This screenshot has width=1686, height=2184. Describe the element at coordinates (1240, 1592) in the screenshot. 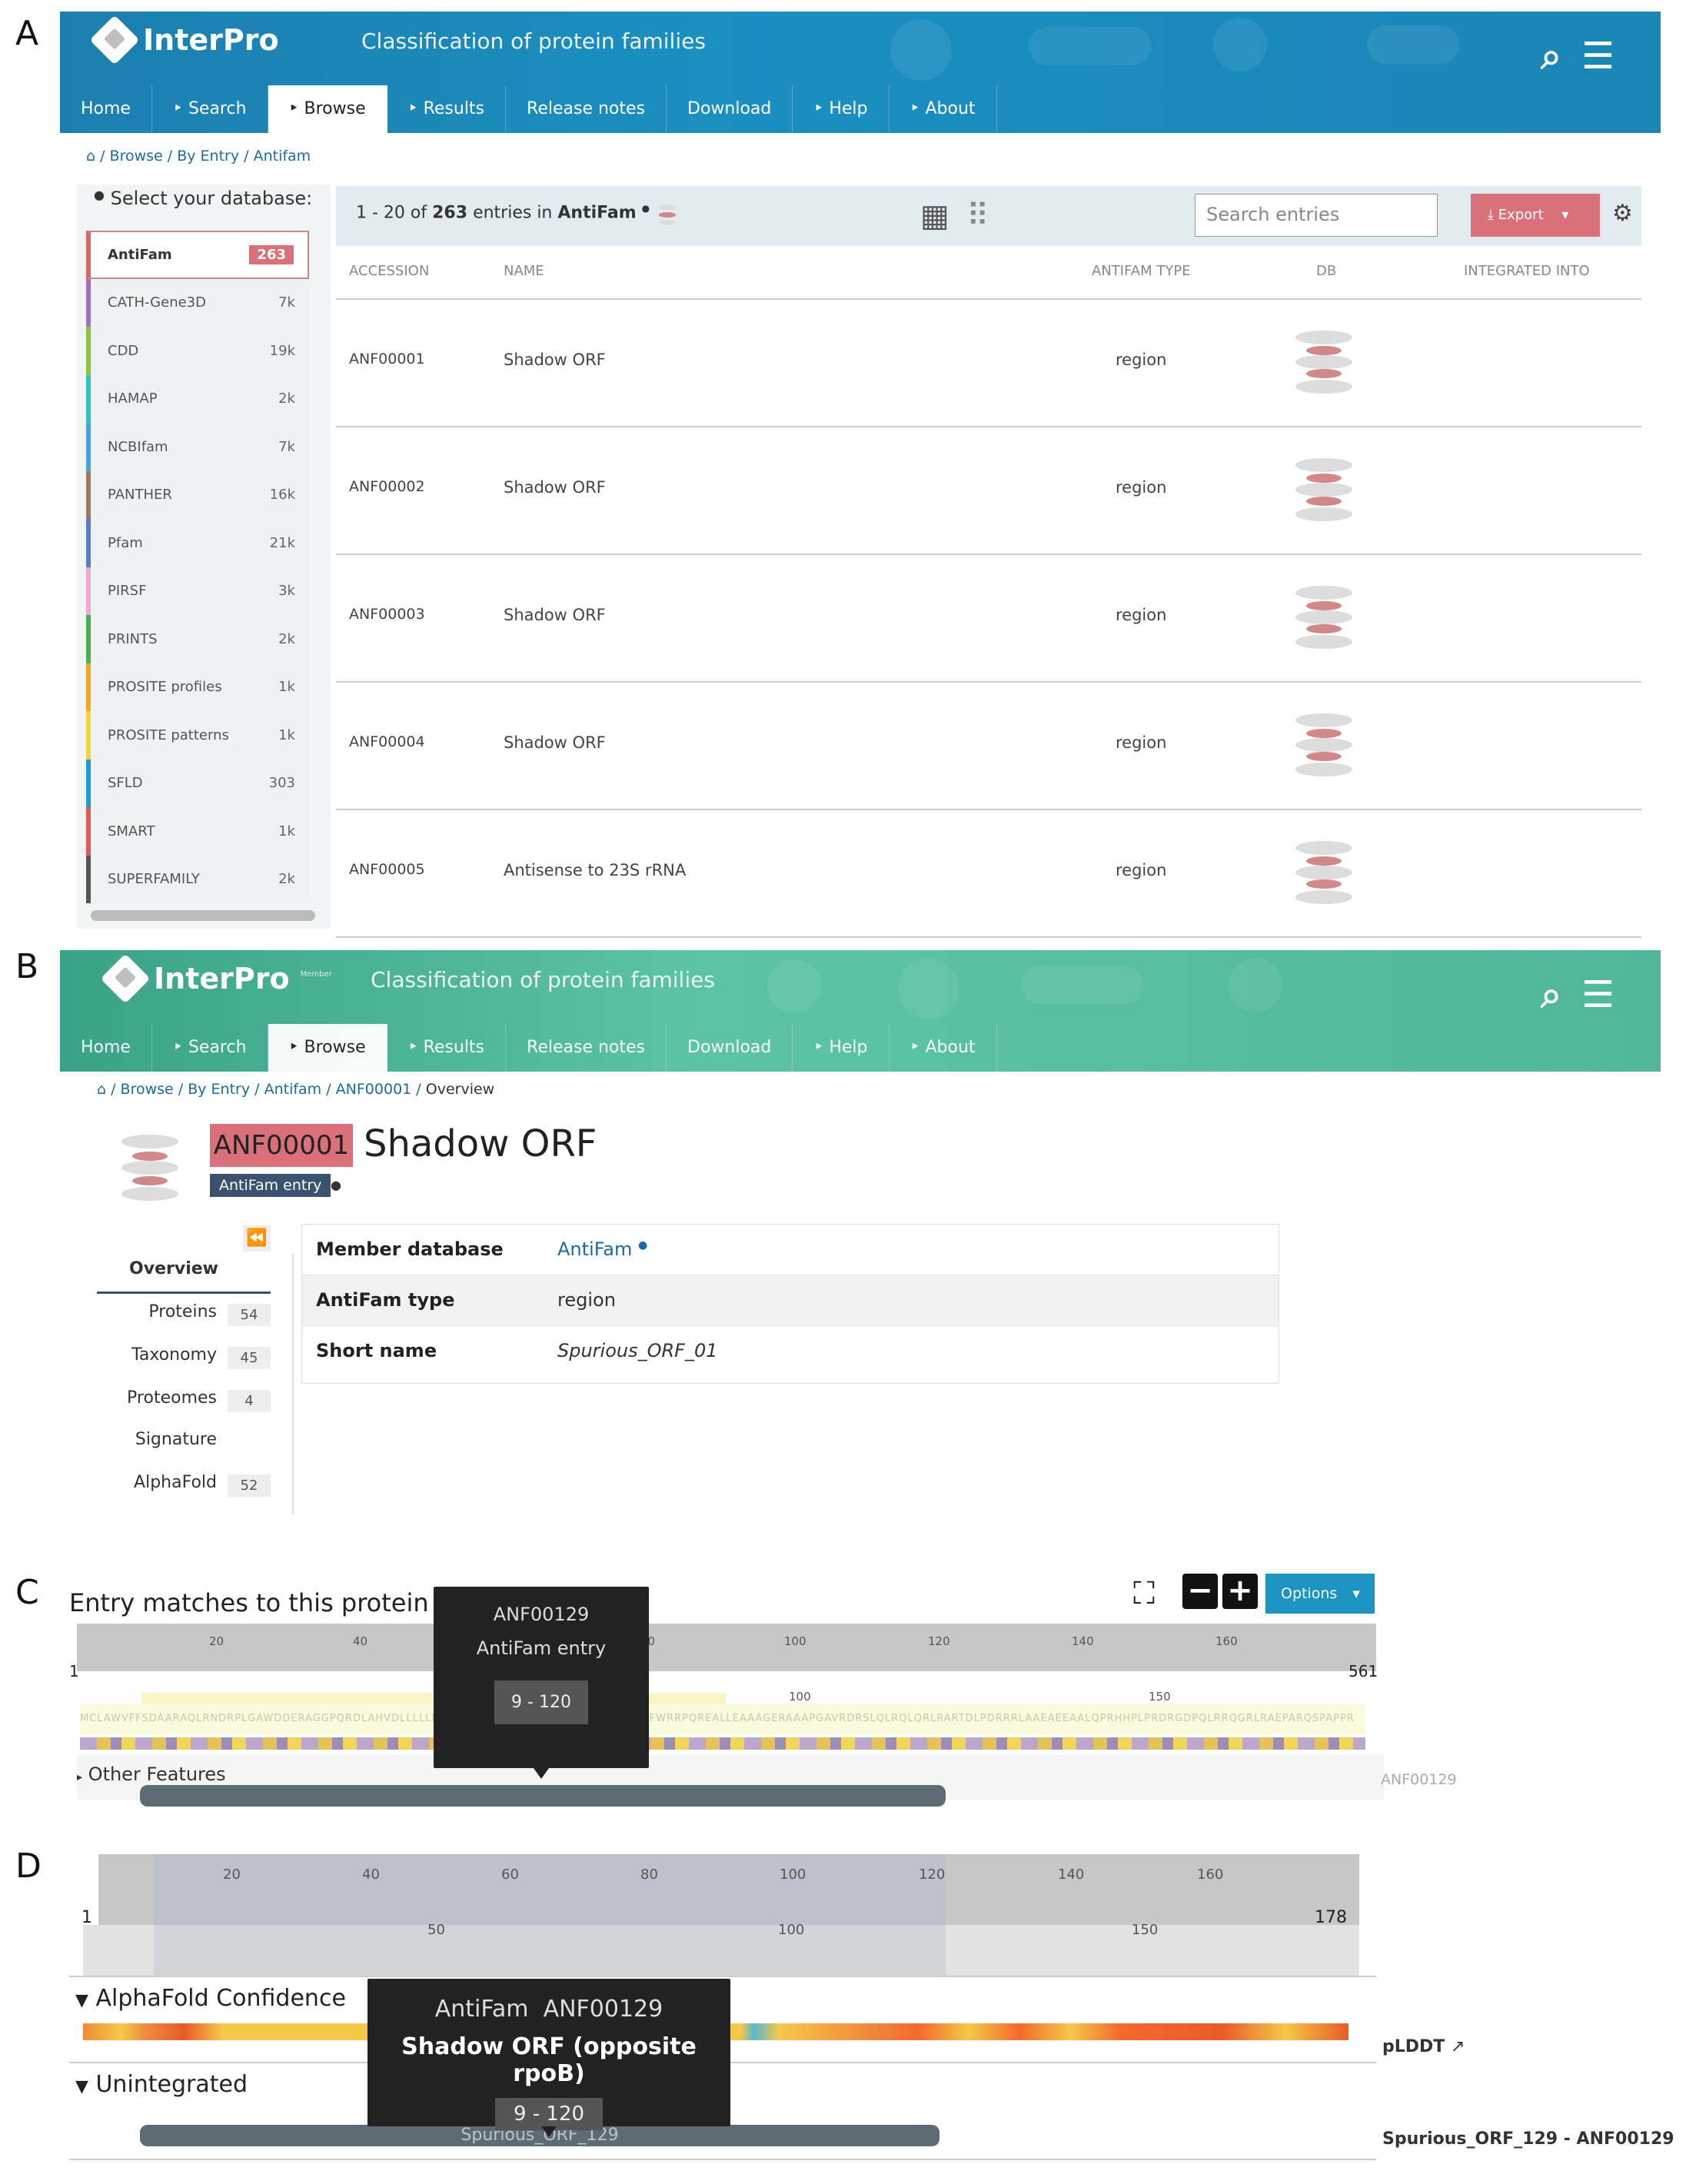

I see `zoom-in-icon: +` at that location.